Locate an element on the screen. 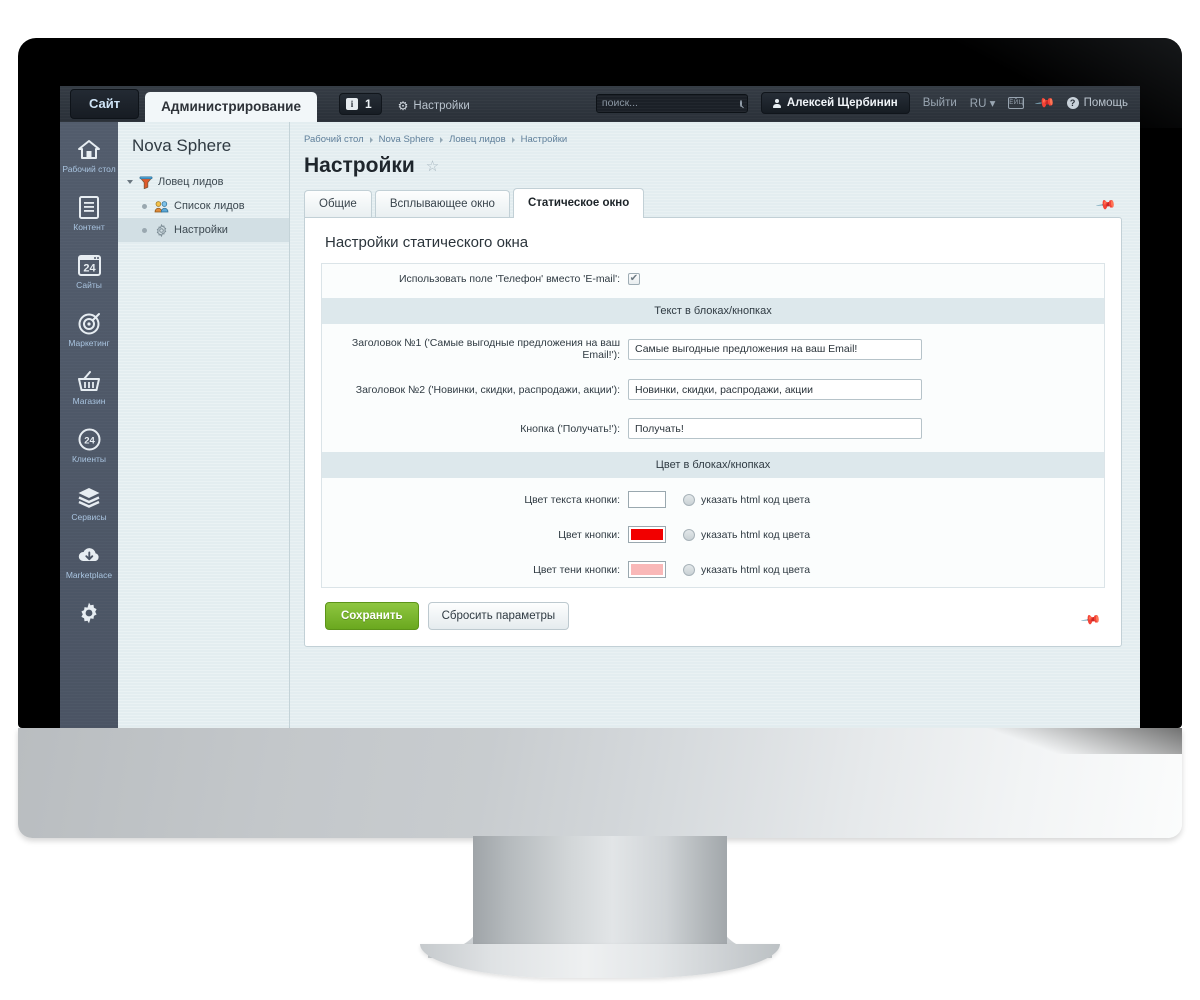 Image resolution: width=1200 pixels, height=1000 pixels. tab-site: Сайт is located at coordinates (105, 104).